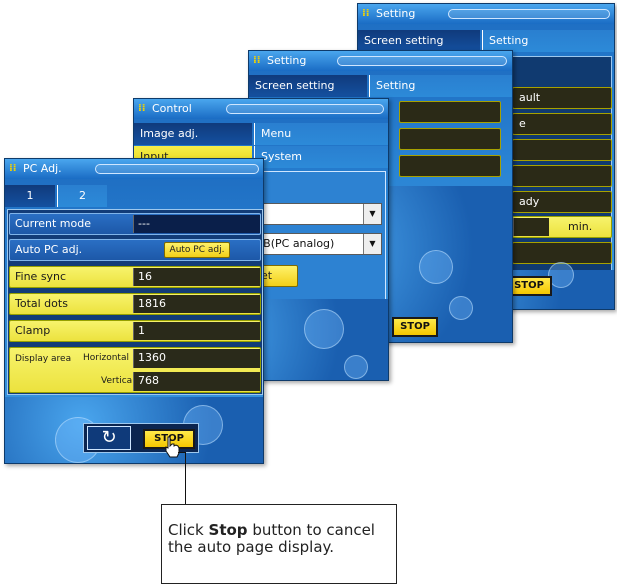 The height and width of the screenshot is (588, 617). I want to click on setting-row-1: ault, so click(562, 98).